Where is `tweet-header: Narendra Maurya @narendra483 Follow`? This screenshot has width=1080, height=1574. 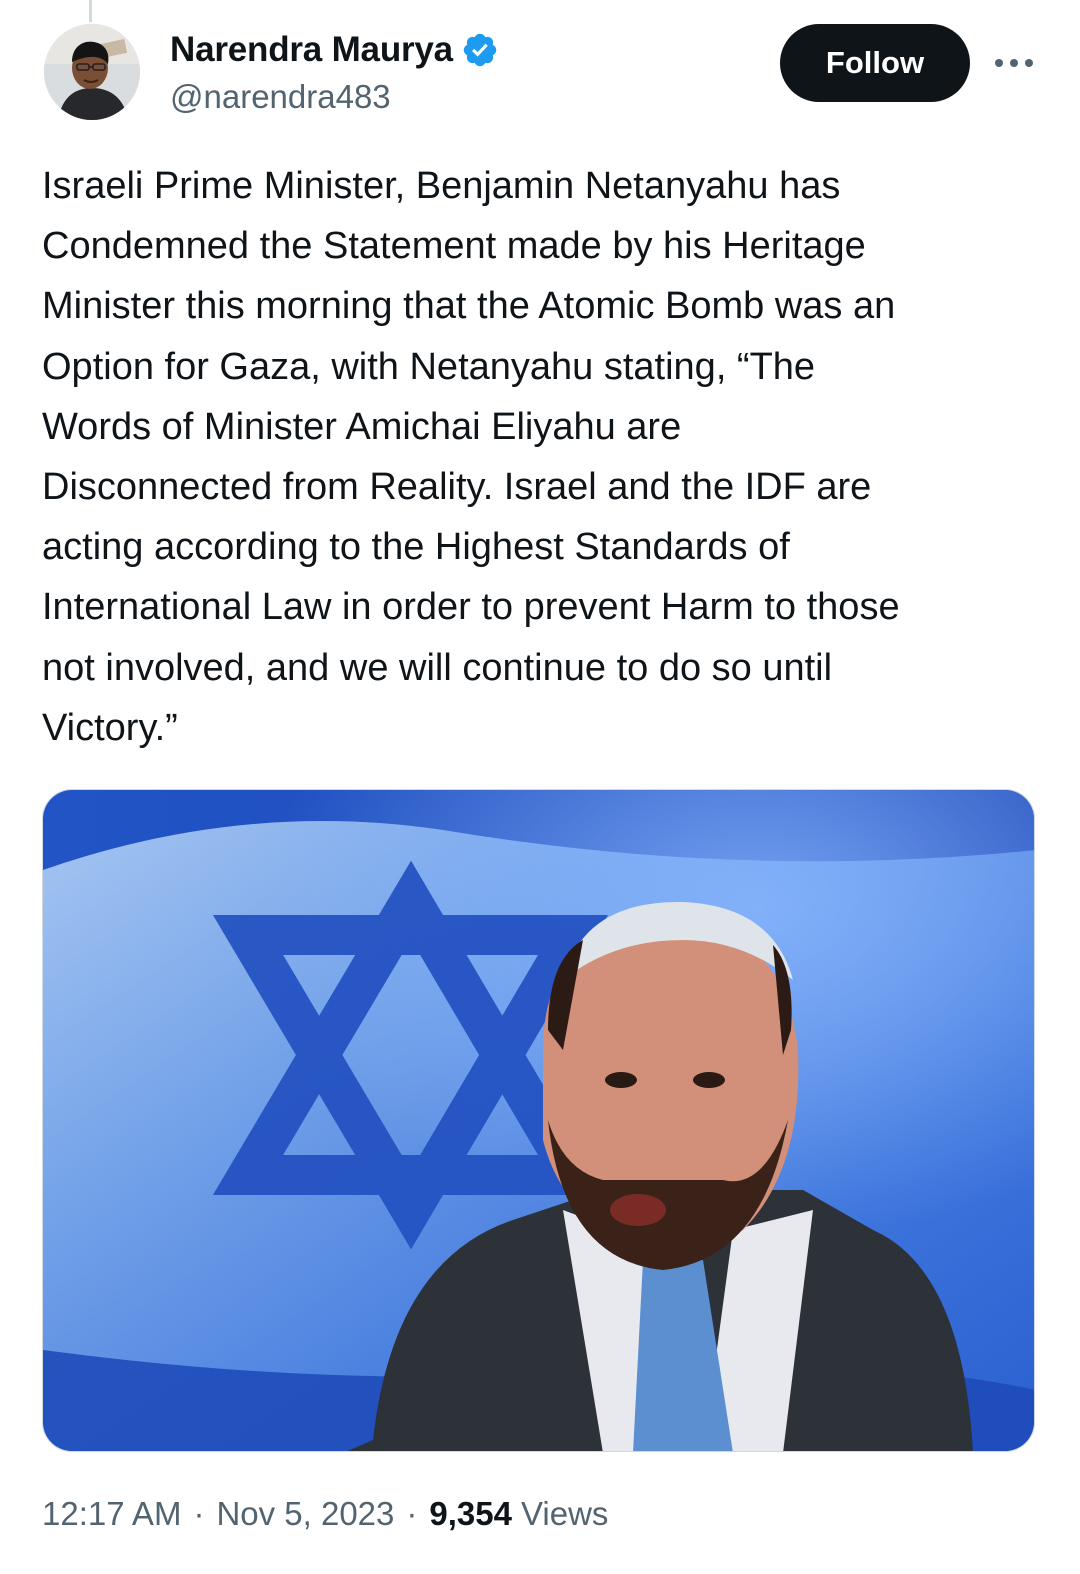
tweet-header: Narendra Maurya @narendra483 Follow is located at coordinates (542, 74).